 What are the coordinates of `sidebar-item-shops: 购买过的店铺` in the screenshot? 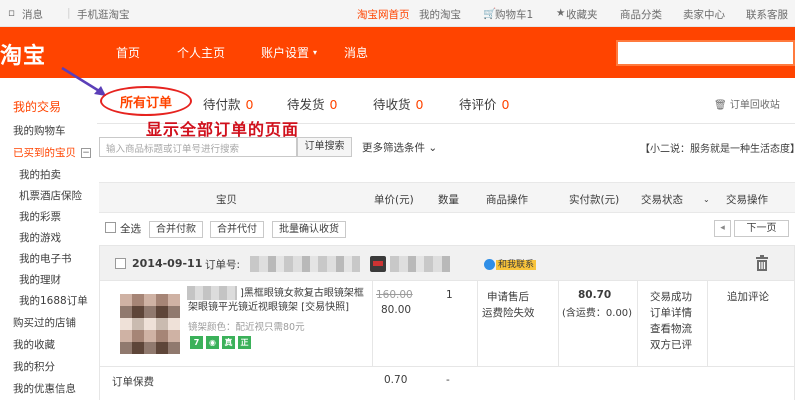 It's located at (44, 322).